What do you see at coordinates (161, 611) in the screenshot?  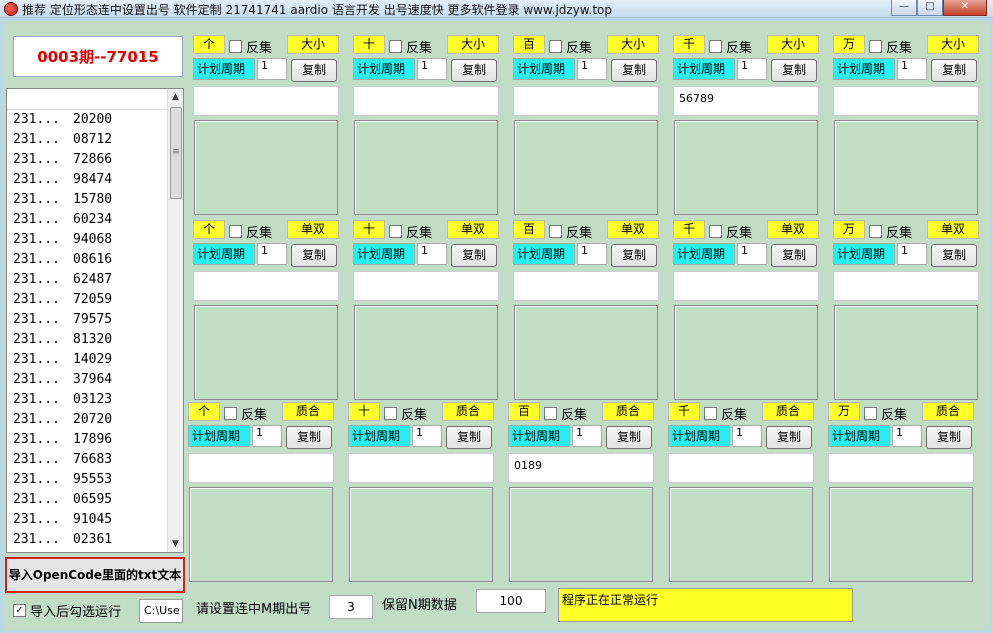 I see `file-path-input: C:\Use` at bounding box center [161, 611].